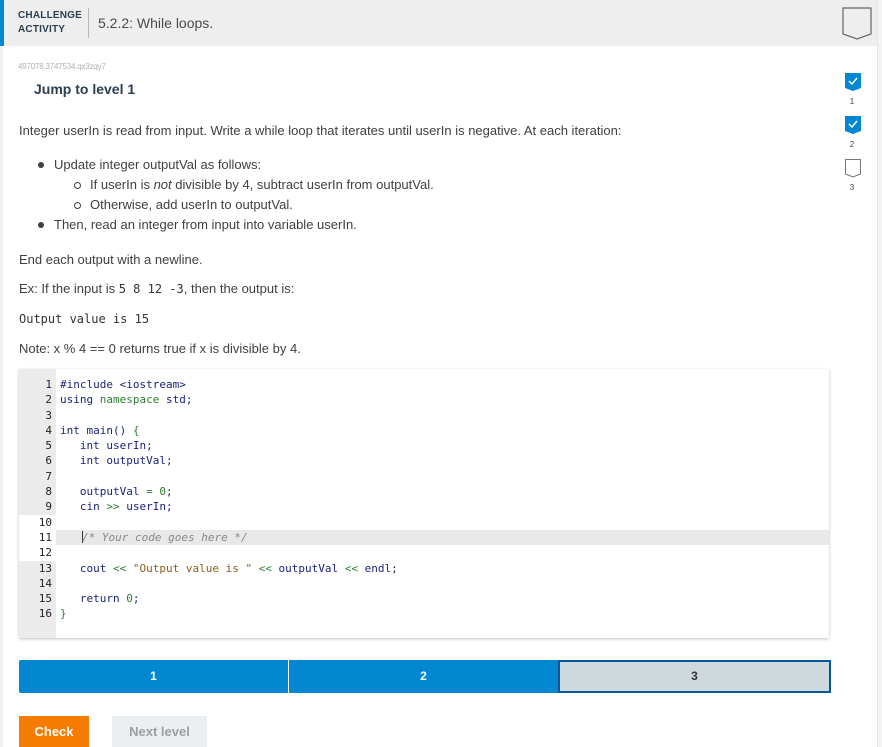 The height and width of the screenshot is (747, 882). I want to click on level-selector: 1 2 3, so click(425, 676).